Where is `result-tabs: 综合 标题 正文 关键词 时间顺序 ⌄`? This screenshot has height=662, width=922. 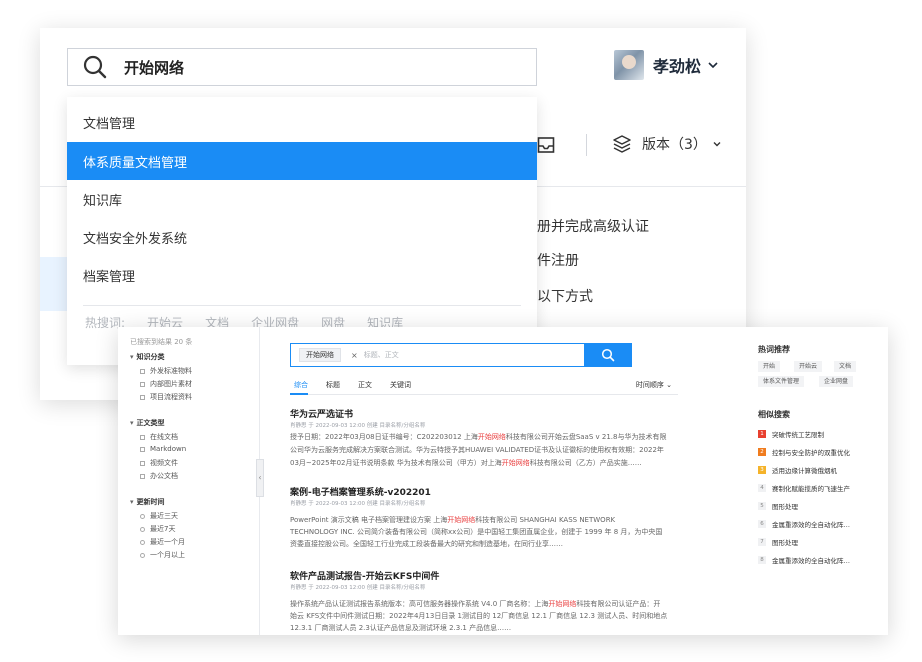 result-tabs: 综合 标题 正文 关键词 时间顺序 ⌄ is located at coordinates (484, 387).